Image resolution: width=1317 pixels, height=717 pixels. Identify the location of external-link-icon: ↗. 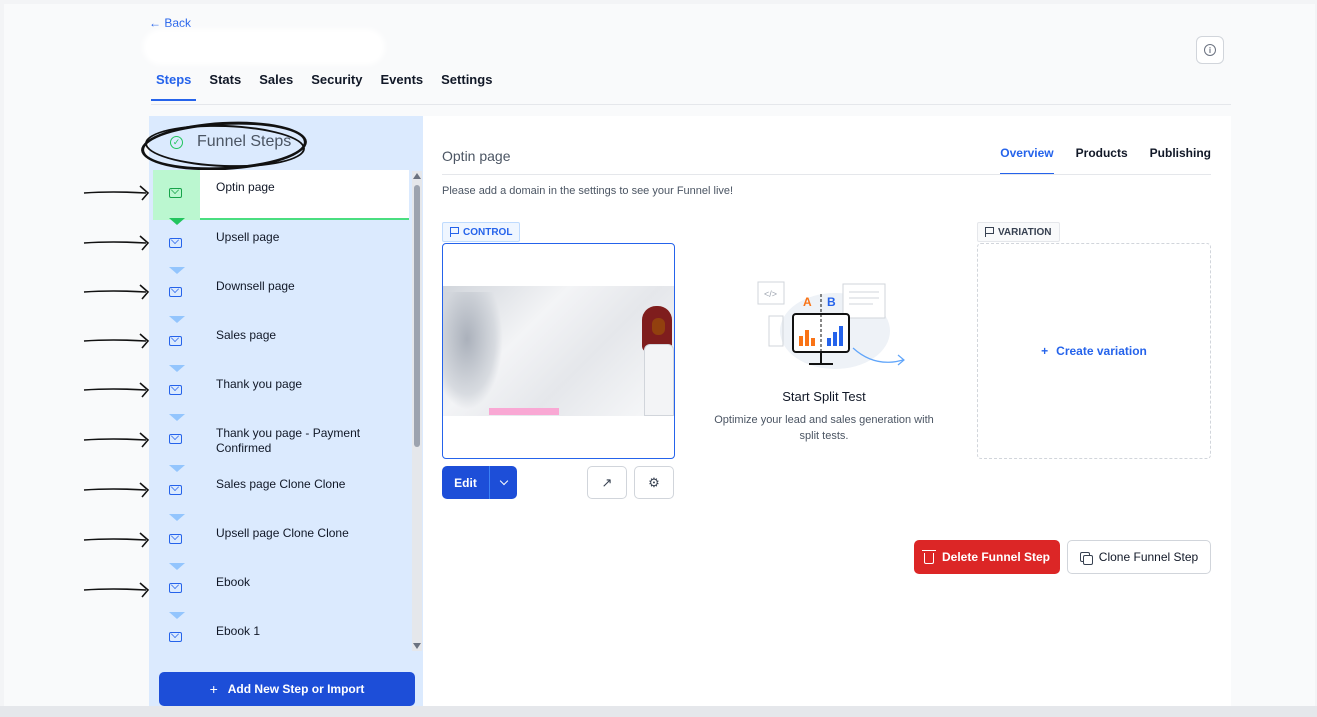
(607, 482).